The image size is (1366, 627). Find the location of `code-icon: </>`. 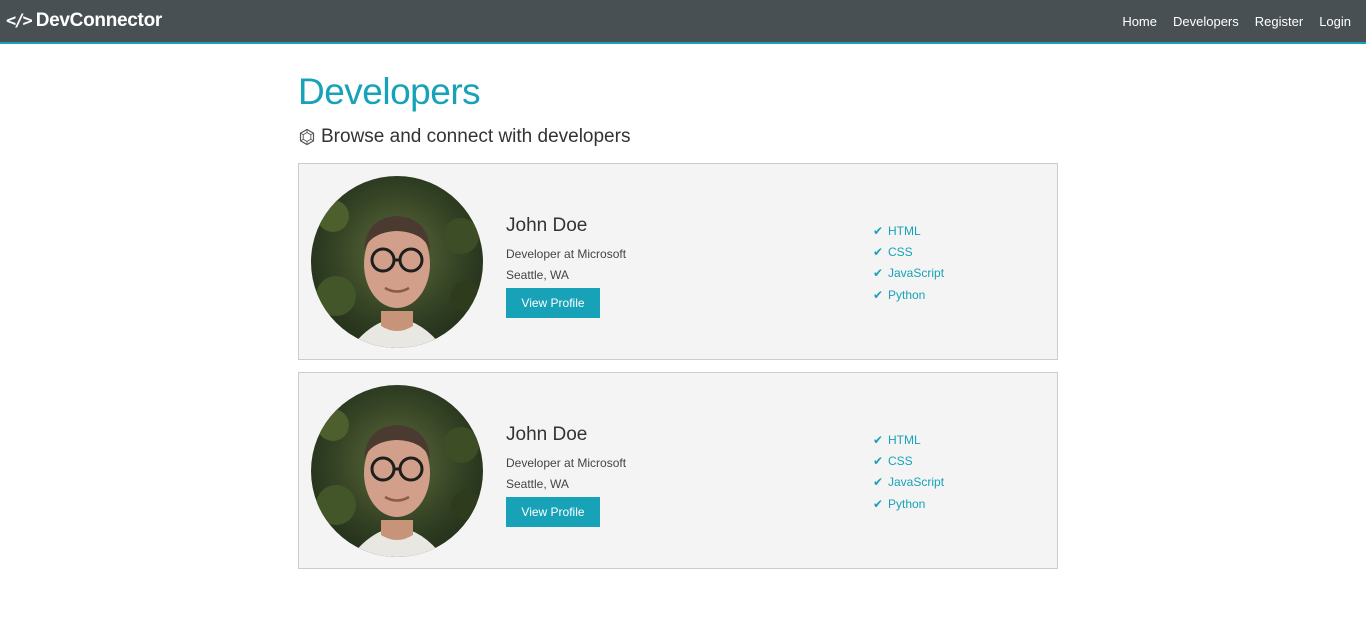

code-icon: </> is located at coordinates (19, 21).